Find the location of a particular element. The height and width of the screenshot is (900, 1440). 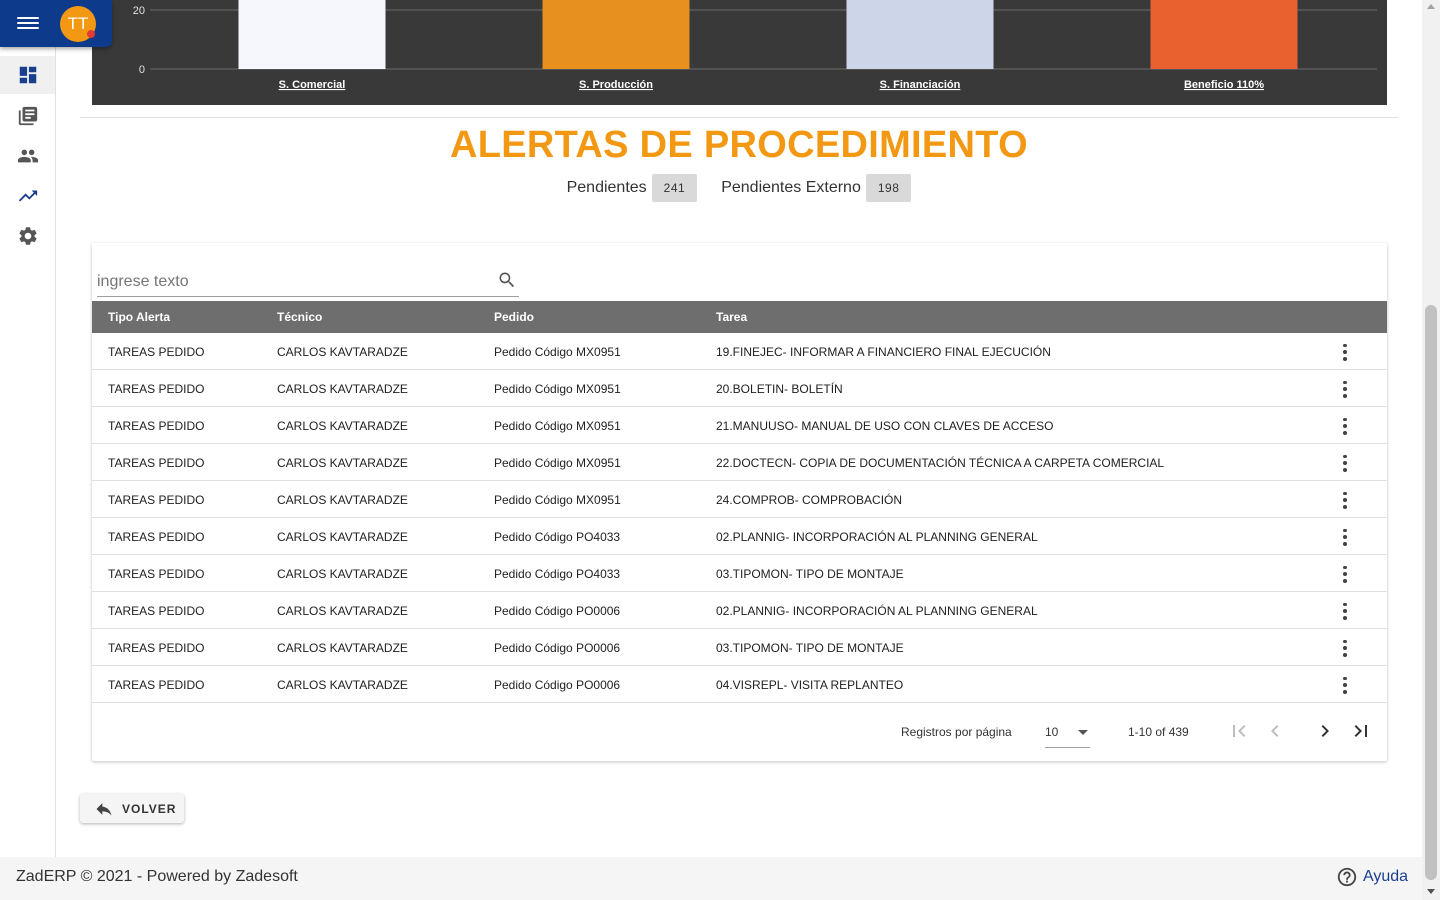

sidebar is located at coordinates (28, 452).